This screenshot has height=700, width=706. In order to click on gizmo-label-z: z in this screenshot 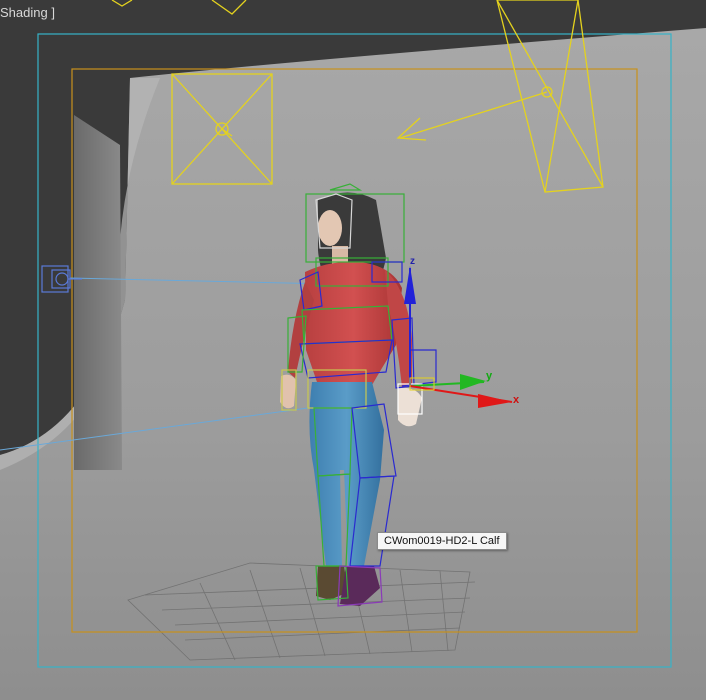, I will do `click(412, 261)`.